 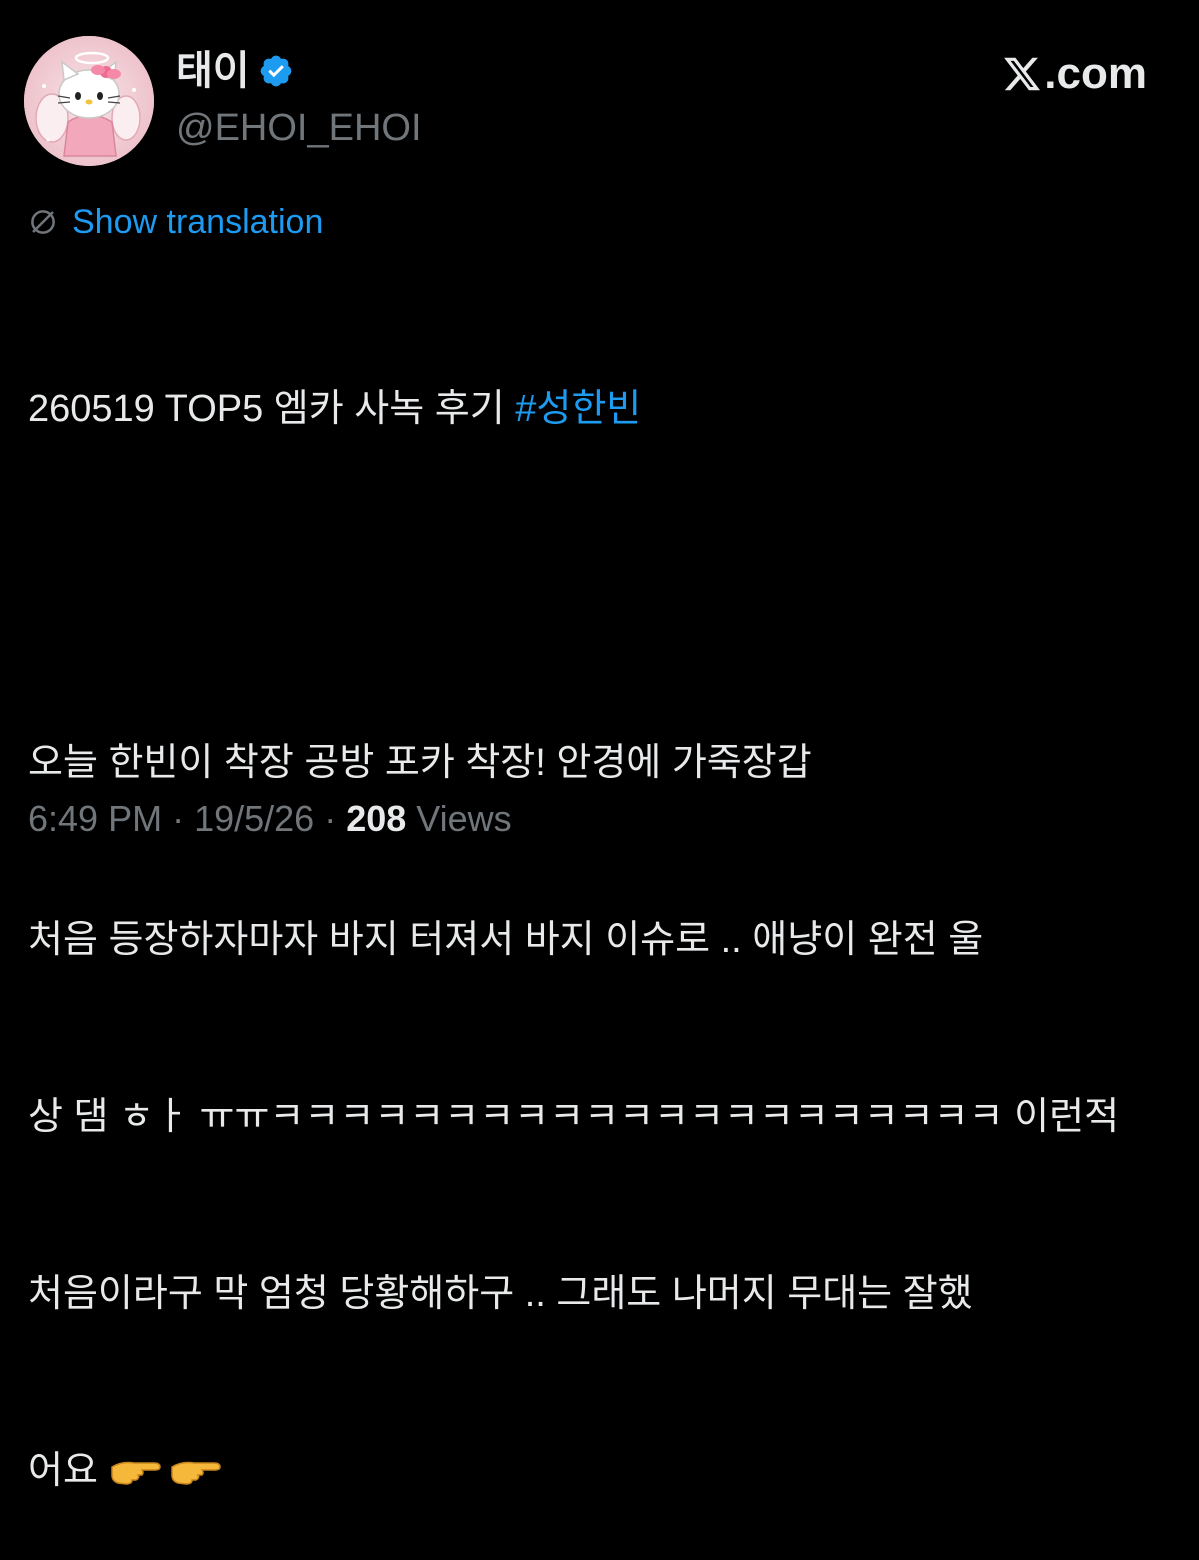 I want to click on show-translation-label: Show translation, so click(x=197, y=222).